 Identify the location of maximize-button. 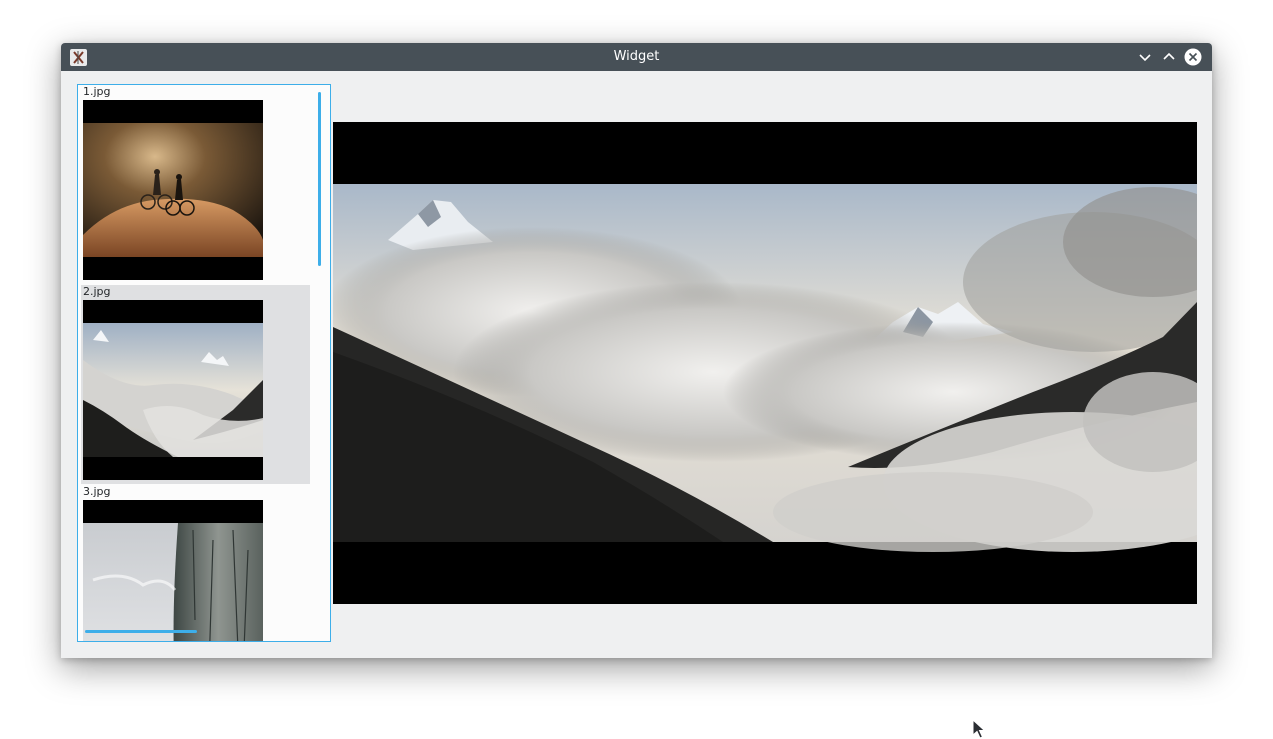
(1169, 57).